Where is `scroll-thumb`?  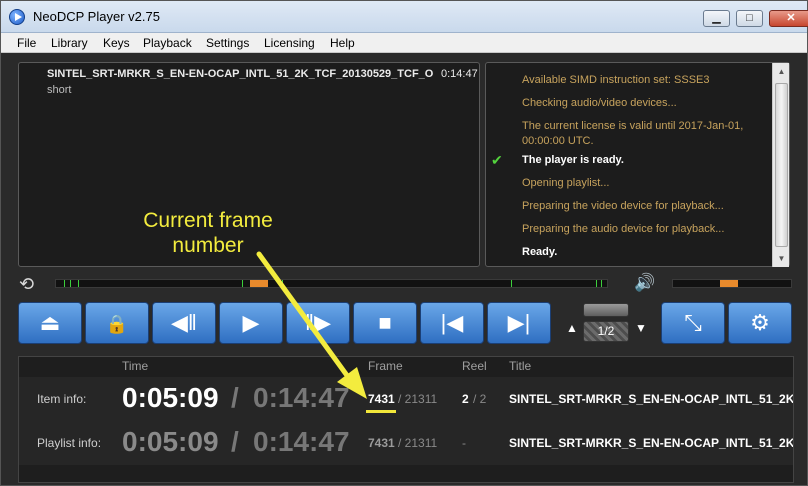
scroll-thumb is located at coordinates (781, 165).